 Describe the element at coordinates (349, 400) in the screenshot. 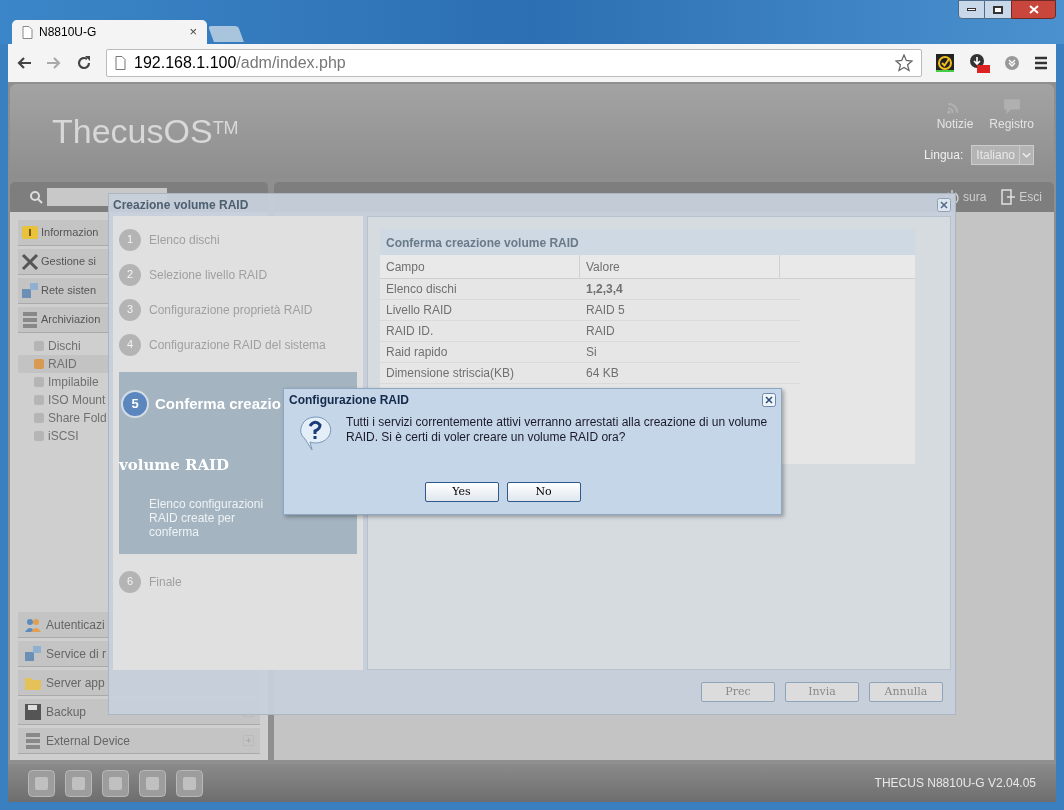

I see `dialog-title: Configurazione RAID` at that location.